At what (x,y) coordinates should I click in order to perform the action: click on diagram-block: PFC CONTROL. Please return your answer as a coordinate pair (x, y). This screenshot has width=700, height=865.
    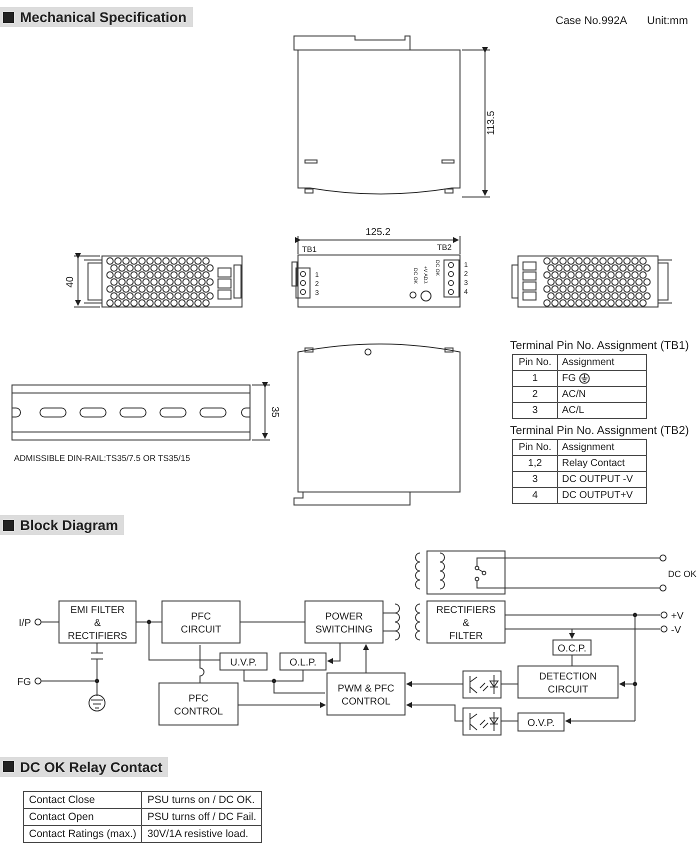
    Looking at the image, I should click on (198, 703).